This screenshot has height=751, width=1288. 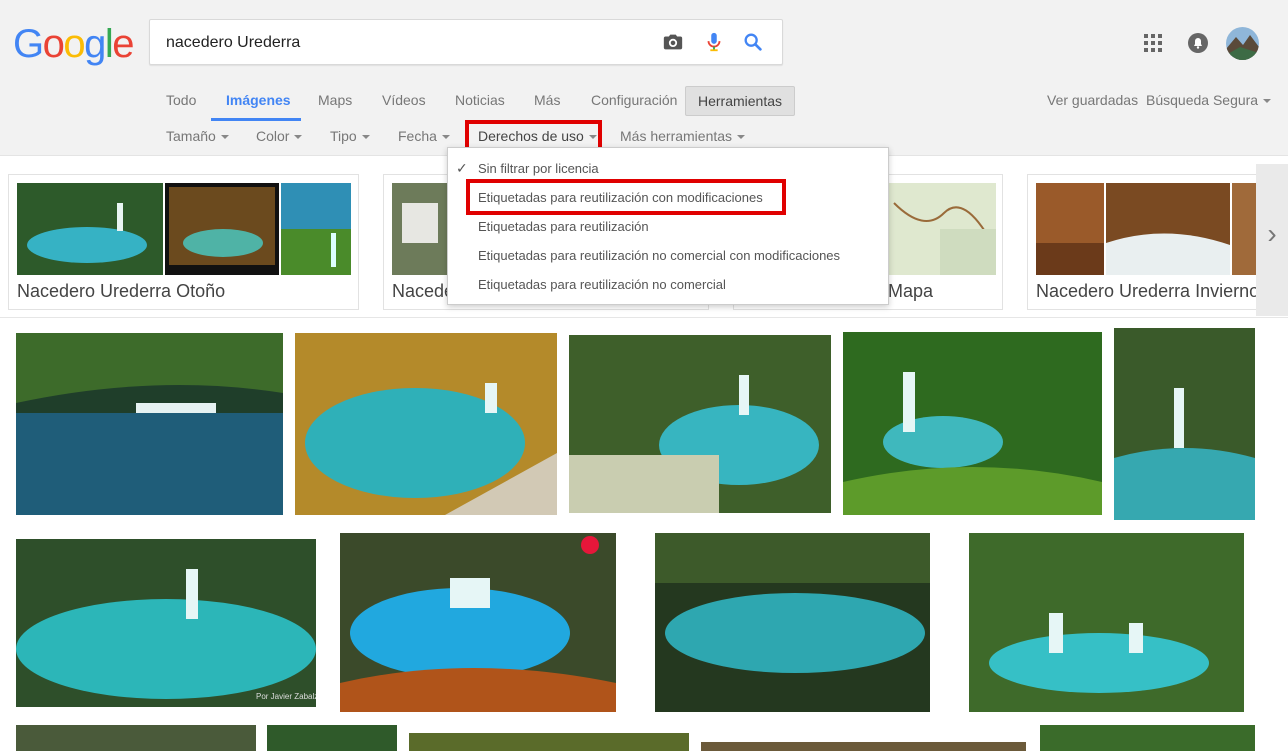 I want to click on tool-label: Tipo, so click(x=343, y=136).